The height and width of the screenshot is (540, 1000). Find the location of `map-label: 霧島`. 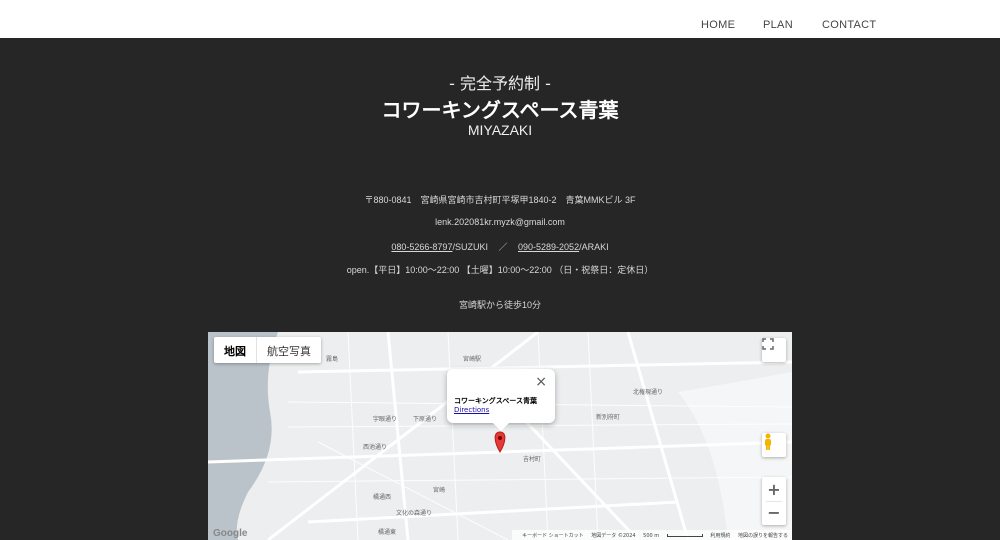

map-label: 霧島 is located at coordinates (332, 359).